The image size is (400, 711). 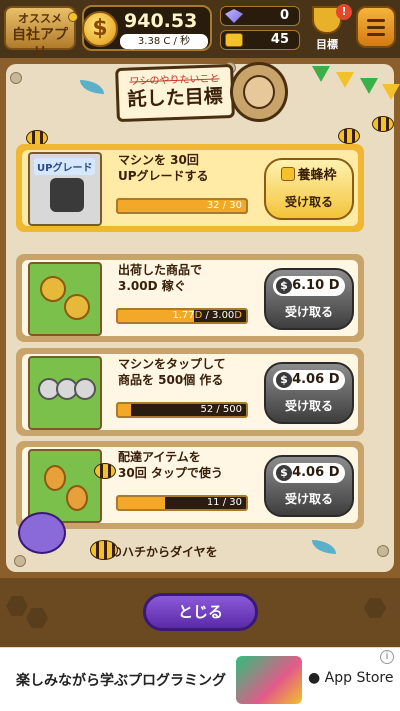 I want to click on apple-icon: ●, so click(x=314, y=678).